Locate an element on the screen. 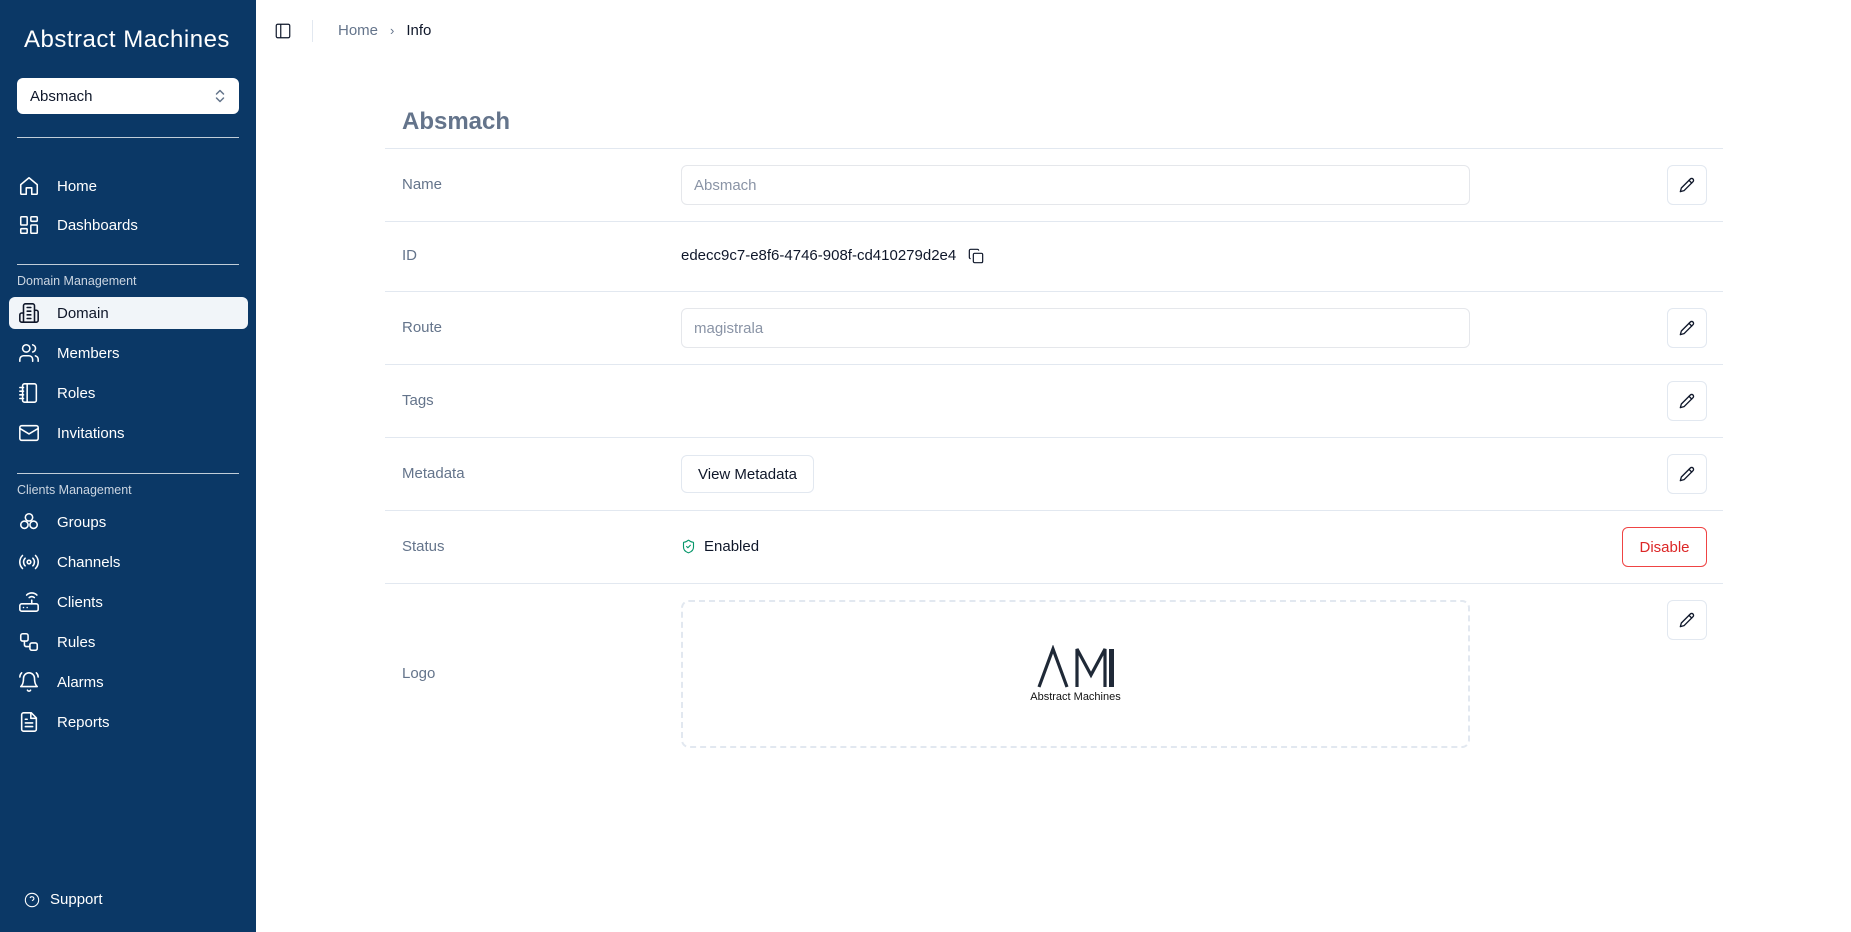 This screenshot has height=932, width=1851. bell-icon is located at coordinates (29, 682).